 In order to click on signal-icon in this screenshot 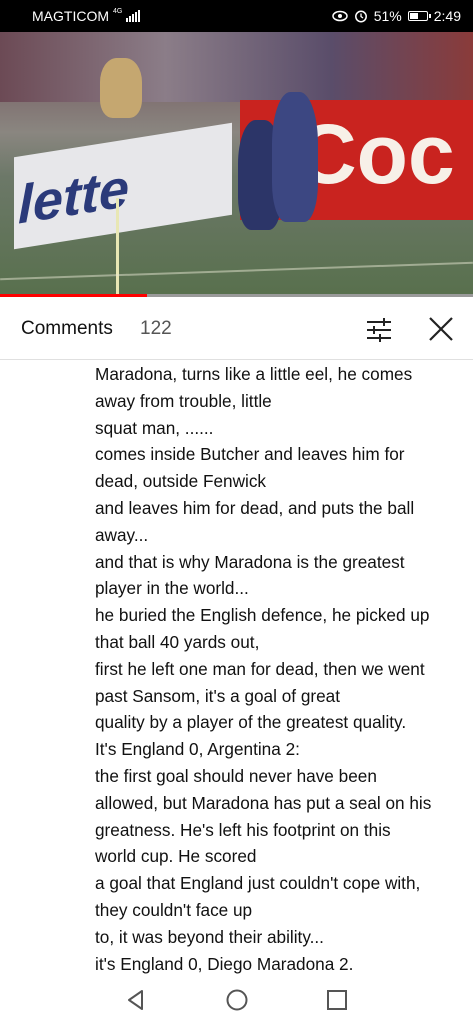, I will do `click(133, 16)`.